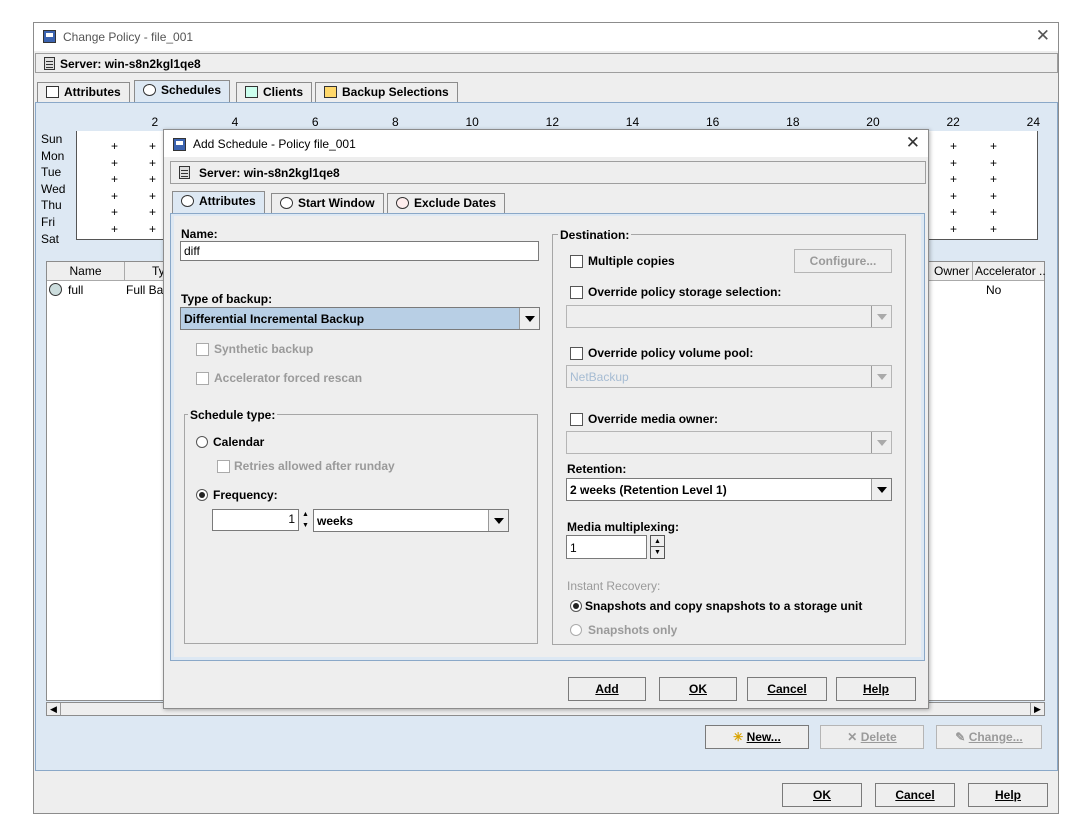 The height and width of the screenshot is (828, 1073). Describe the element at coordinates (359, 251) in the screenshot. I see `name-input: diff` at that location.